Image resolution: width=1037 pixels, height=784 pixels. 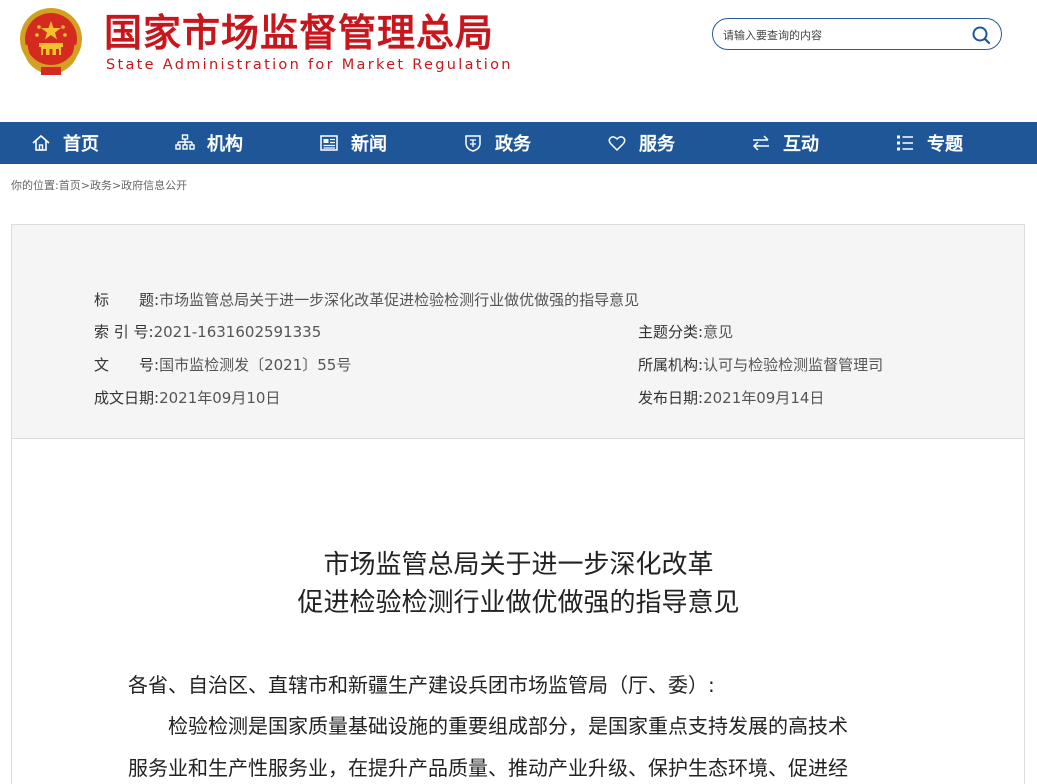 What do you see at coordinates (225, 144) in the screenshot?
I see `nav-label: 机构` at bounding box center [225, 144].